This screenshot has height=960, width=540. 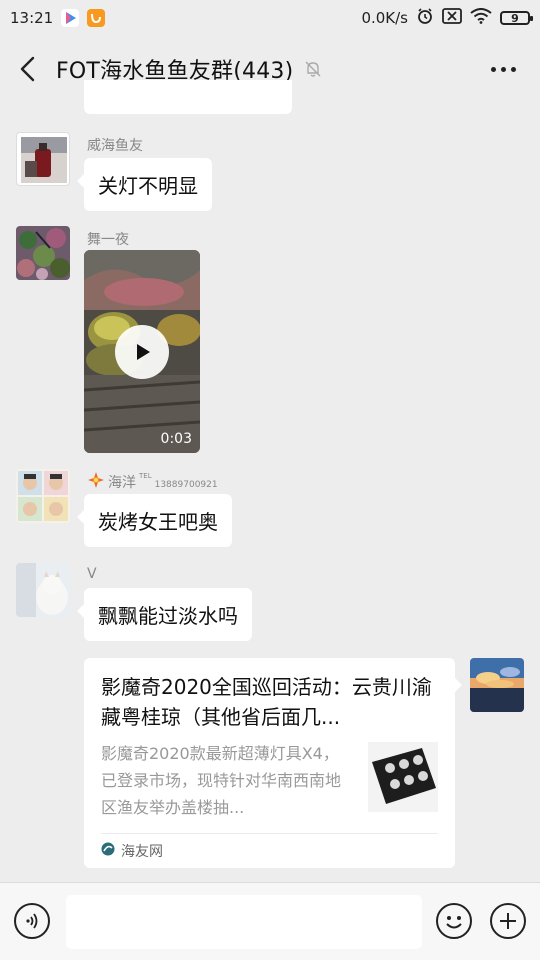 What do you see at coordinates (92, 574) in the screenshot?
I see `sender-nickname: V` at bounding box center [92, 574].